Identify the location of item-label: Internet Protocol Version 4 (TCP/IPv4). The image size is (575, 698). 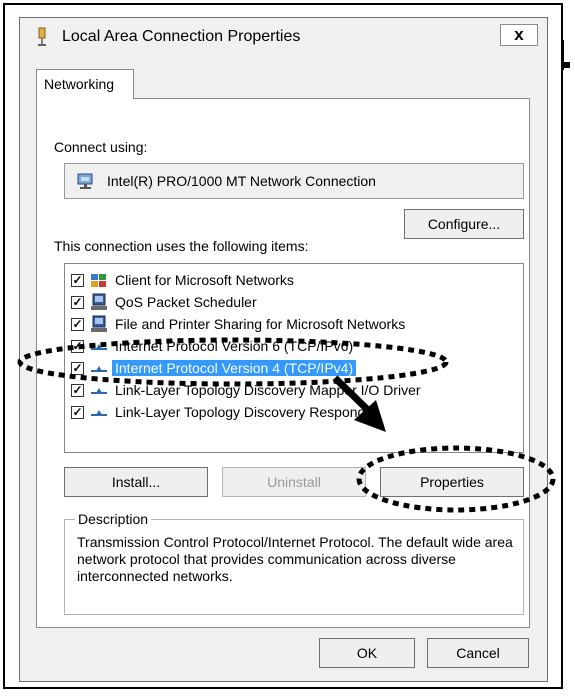
(234, 368).